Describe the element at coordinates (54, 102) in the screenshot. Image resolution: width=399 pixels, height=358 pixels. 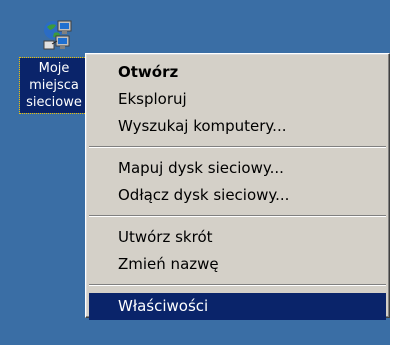
I see `icon-label-line: sieciowe` at that location.